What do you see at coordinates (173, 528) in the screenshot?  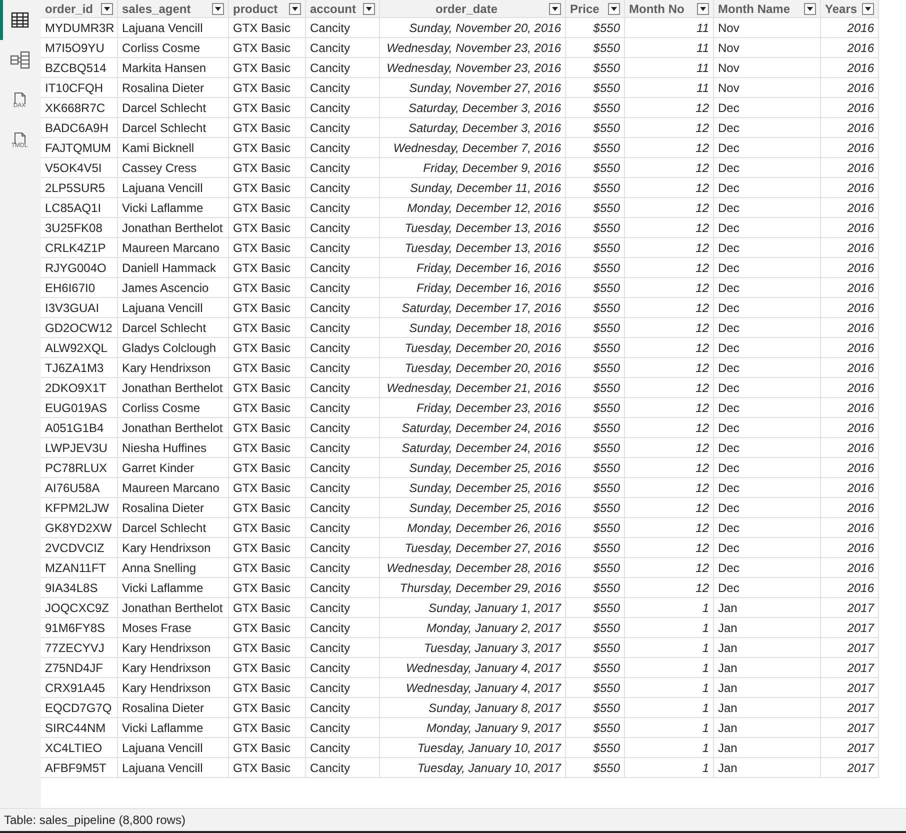 I see `table-cell: Darcel Schlecht` at bounding box center [173, 528].